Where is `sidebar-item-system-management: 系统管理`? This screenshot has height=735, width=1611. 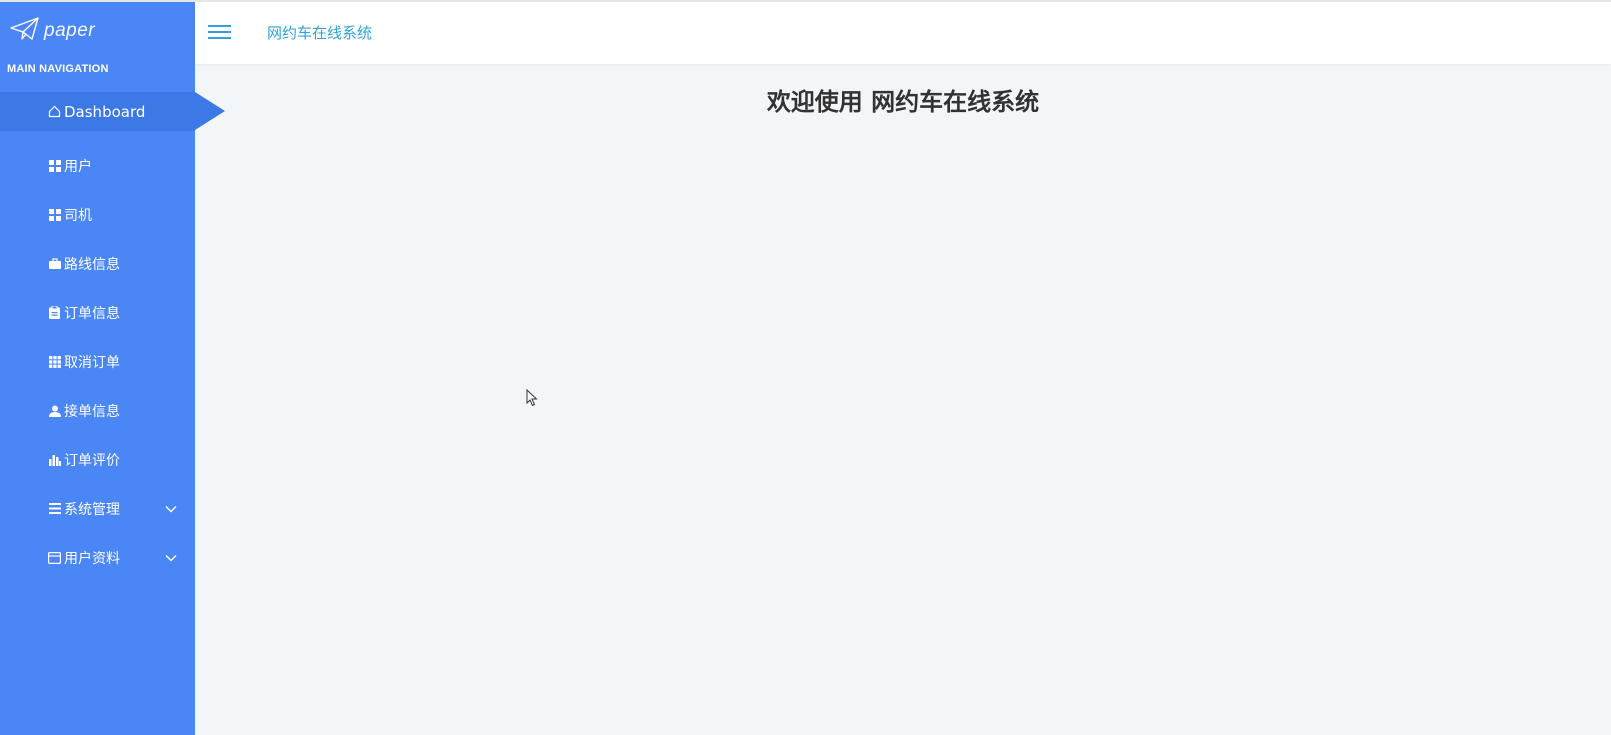
sidebar-item-system-management: 系统管理 is located at coordinates (97, 508).